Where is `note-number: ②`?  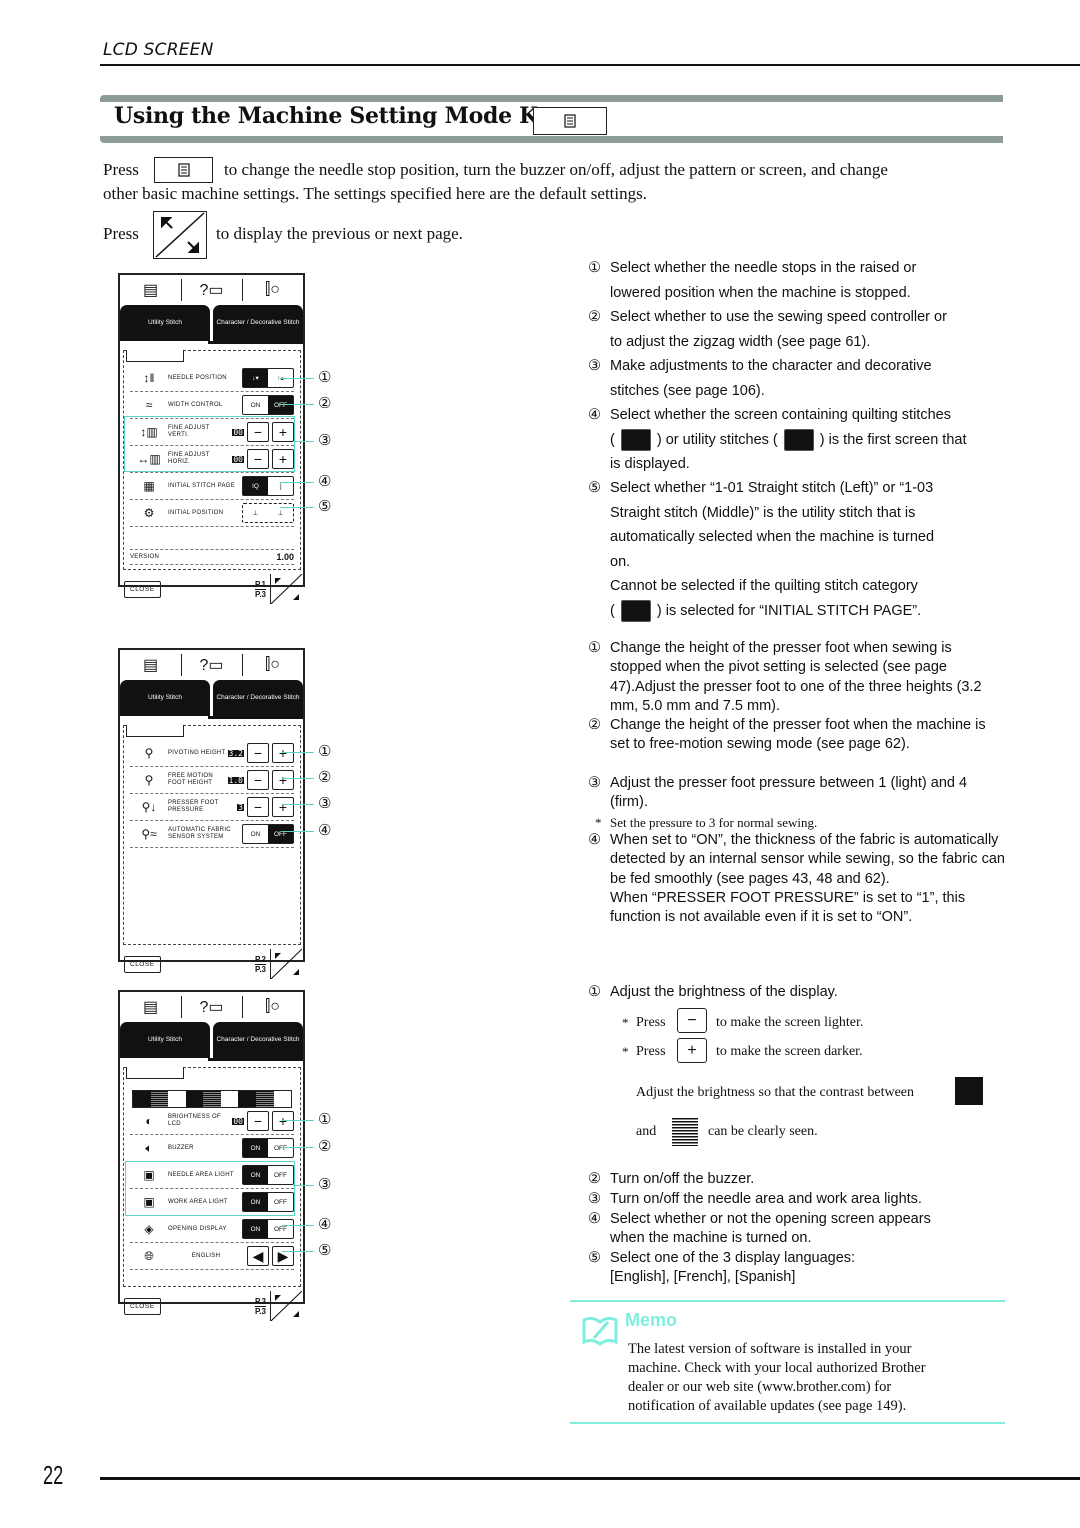
note-number: ② is located at coordinates (594, 317).